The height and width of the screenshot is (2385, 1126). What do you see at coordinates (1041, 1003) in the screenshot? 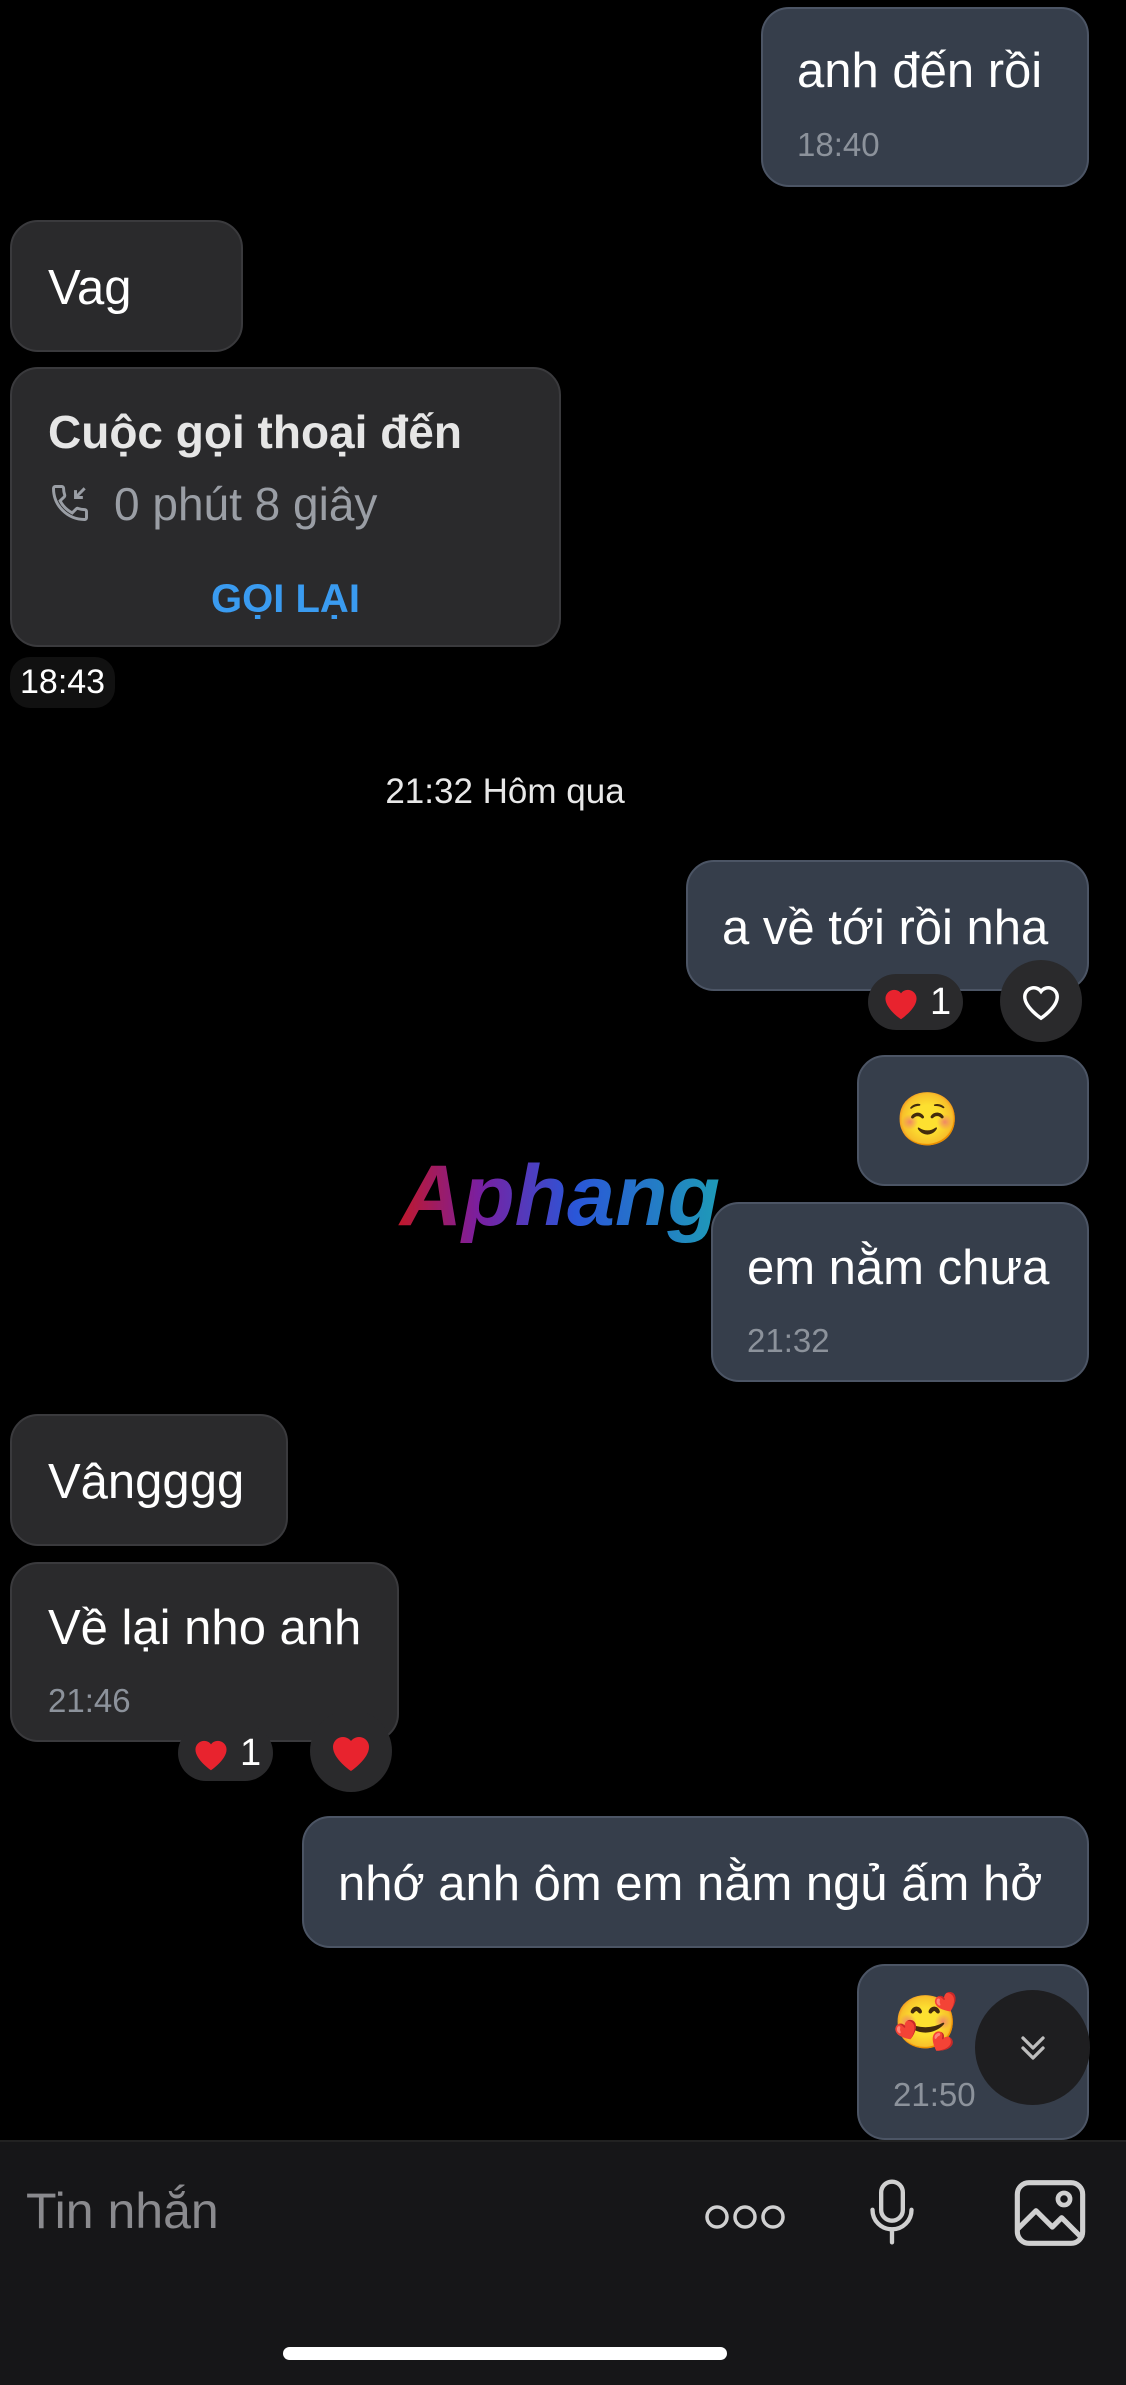
I see `heart-outline-icon` at bounding box center [1041, 1003].